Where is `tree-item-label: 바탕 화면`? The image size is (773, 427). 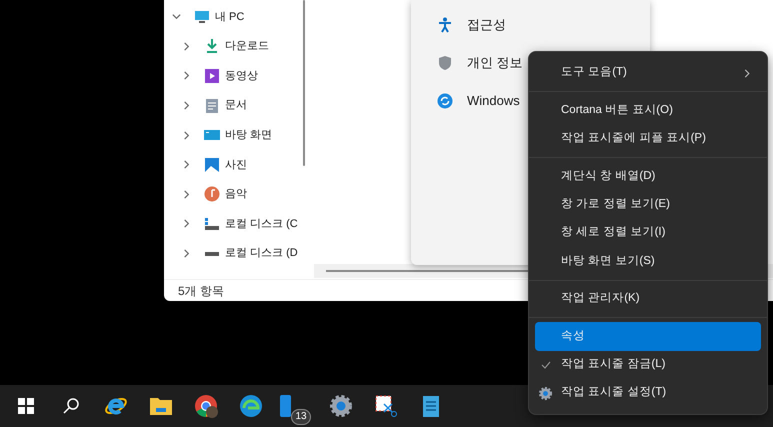
tree-item-label: 바탕 화면 is located at coordinates (248, 135).